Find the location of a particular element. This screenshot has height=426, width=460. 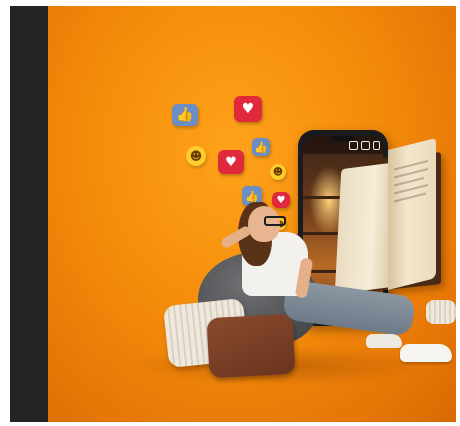

small-pillow is located at coordinates (441, 312).